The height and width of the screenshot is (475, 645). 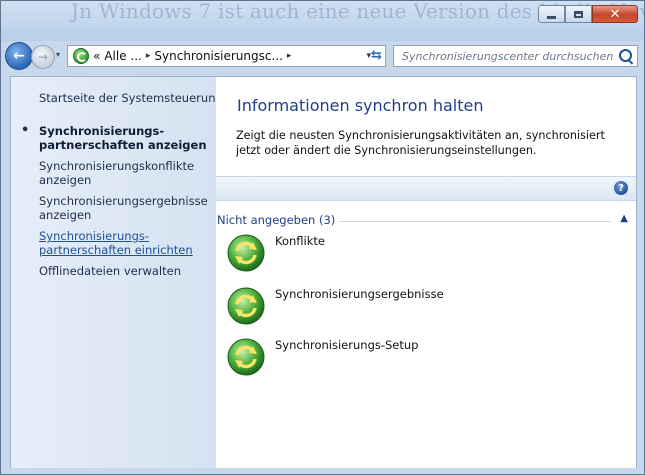 I want to click on list-item-label: Synchronisierungs-Setup, so click(x=347, y=345).